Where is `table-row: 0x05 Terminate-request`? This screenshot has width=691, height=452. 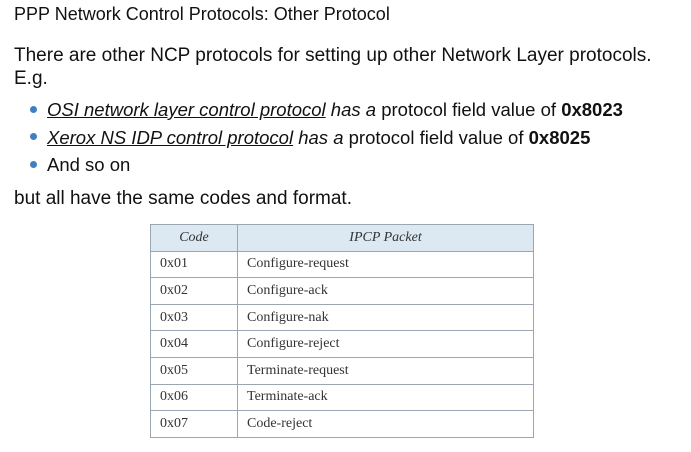
table-row: 0x05 Terminate-request is located at coordinates (342, 370).